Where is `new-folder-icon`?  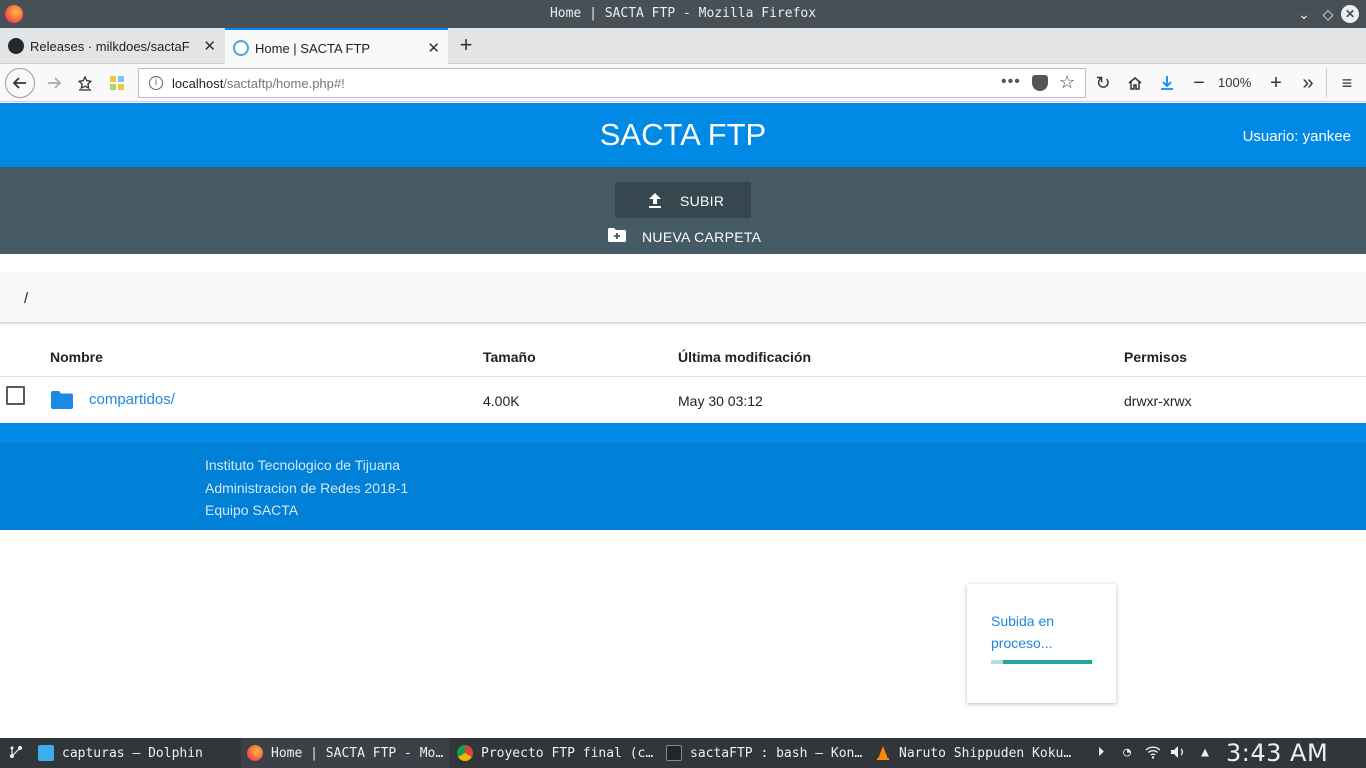
new-folder-icon is located at coordinates (617, 235).